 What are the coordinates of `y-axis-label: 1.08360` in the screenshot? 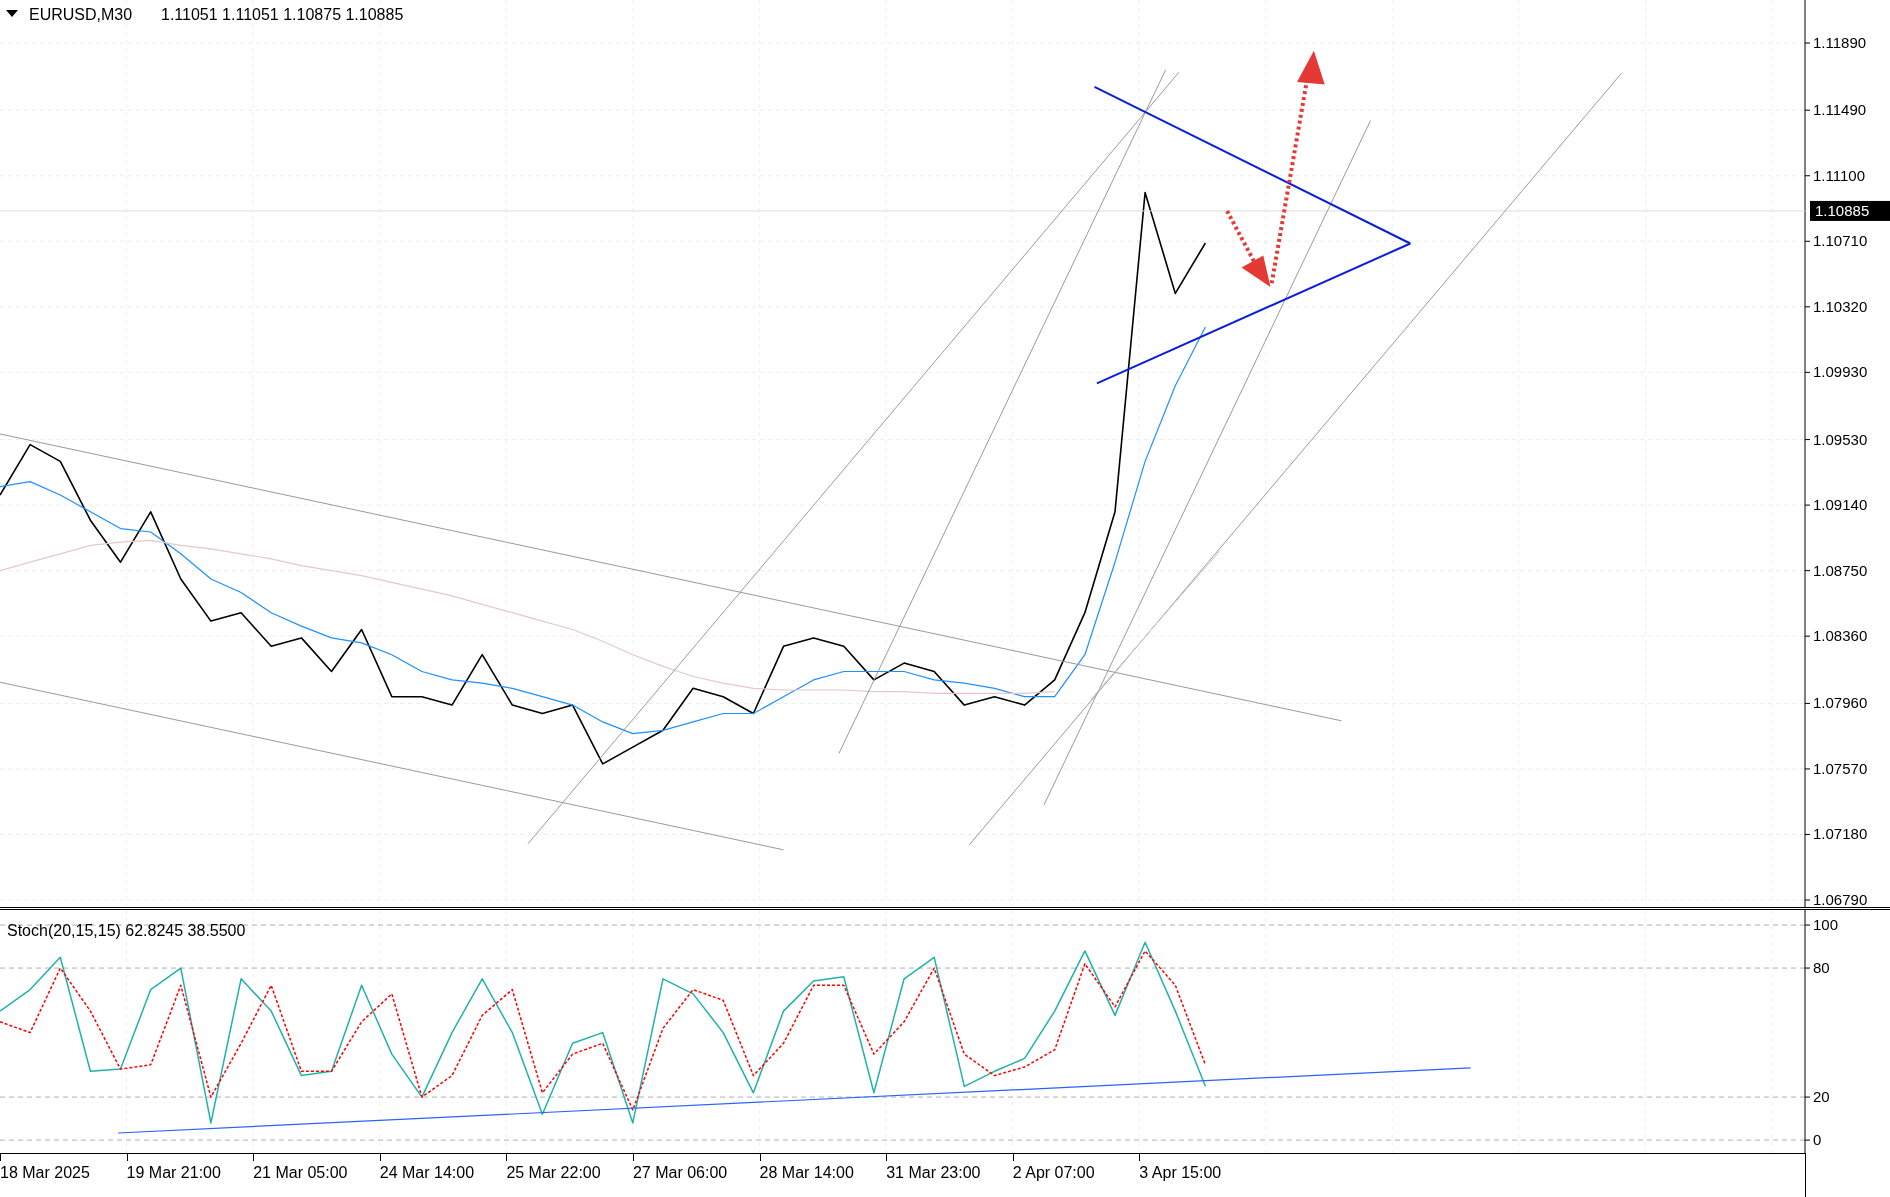 It's located at (1840, 636).